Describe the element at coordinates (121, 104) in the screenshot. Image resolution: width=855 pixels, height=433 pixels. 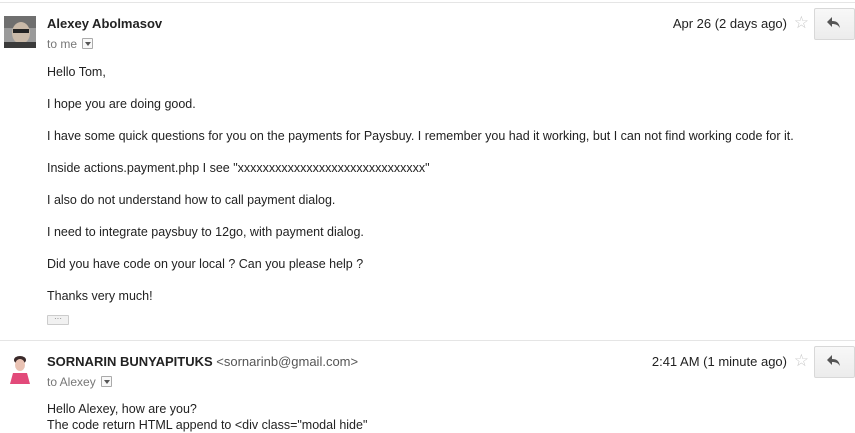
I see `body-line: I hope you are doing good.` at that location.